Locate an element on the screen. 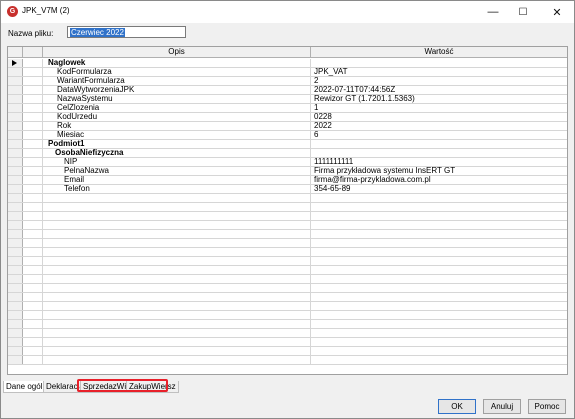  table-row: KodFormularza JPK_VAT is located at coordinates (287, 72).